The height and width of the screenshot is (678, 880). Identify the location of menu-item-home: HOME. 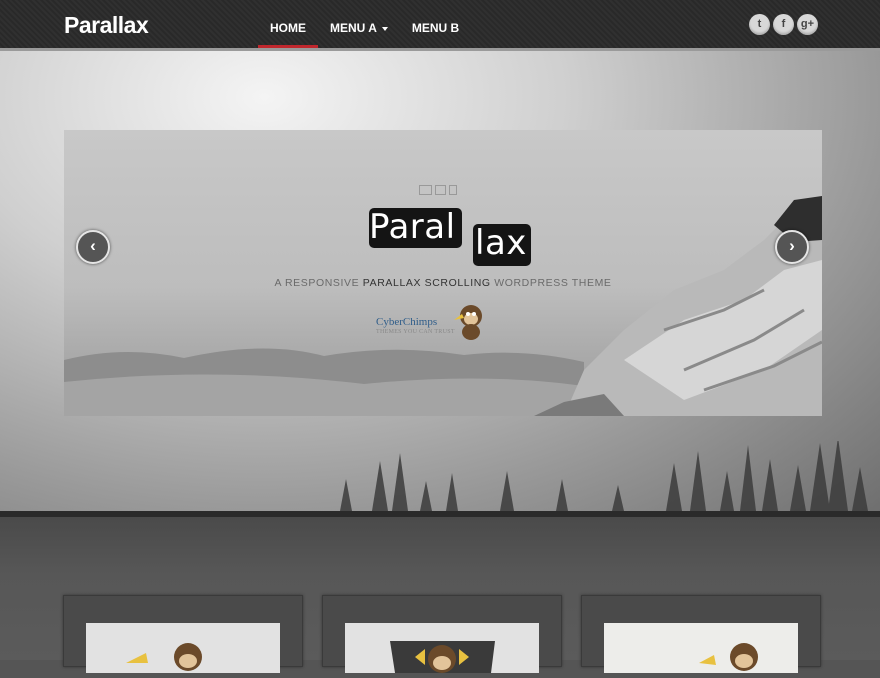
(288, 24).